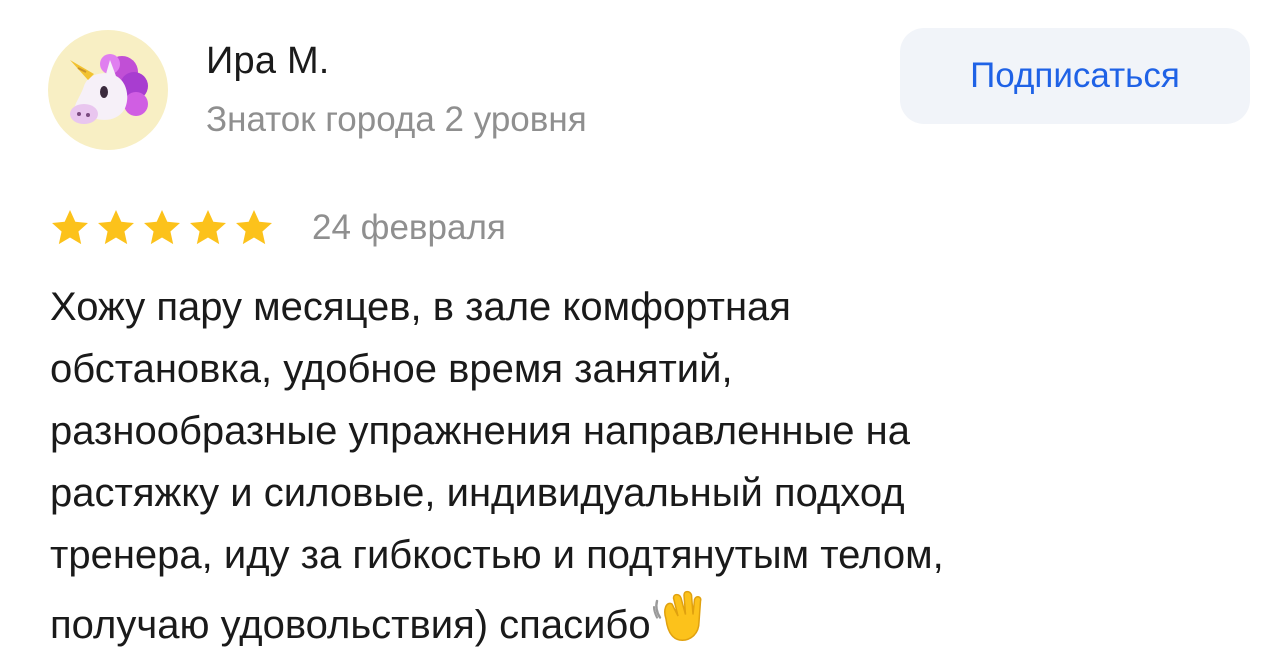  What do you see at coordinates (268, 61) in the screenshot?
I see `author-name: Ира М.` at bounding box center [268, 61].